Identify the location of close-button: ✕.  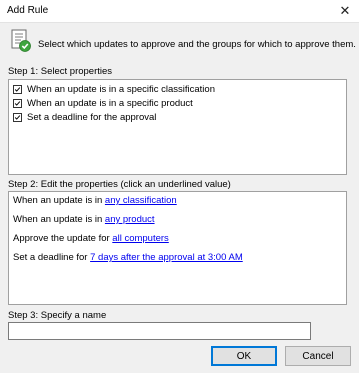
(345, 11).